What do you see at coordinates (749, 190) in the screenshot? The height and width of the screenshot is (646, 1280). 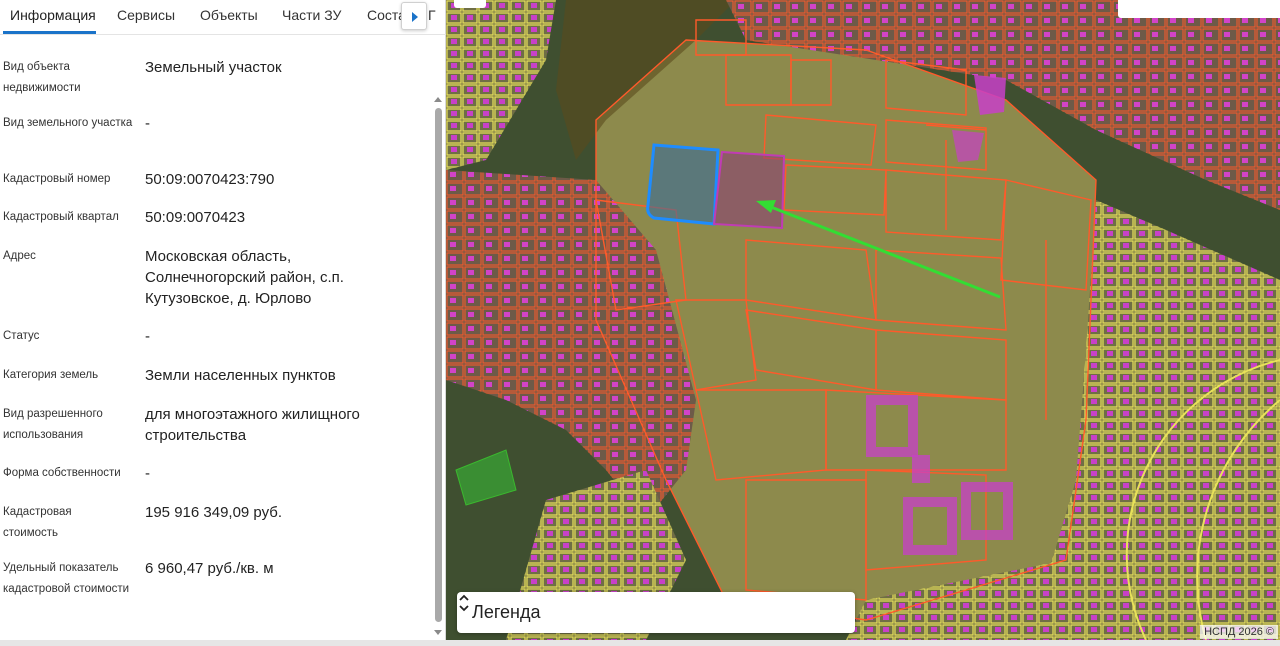 I see `highlighted-parcel` at bounding box center [749, 190].